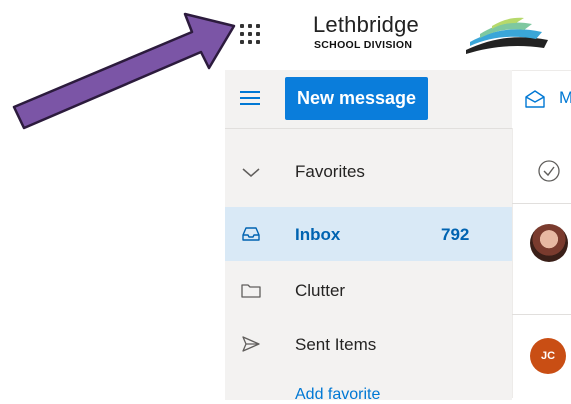 The height and width of the screenshot is (404, 571). I want to click on select-all-check-icon, so click(549, 171).